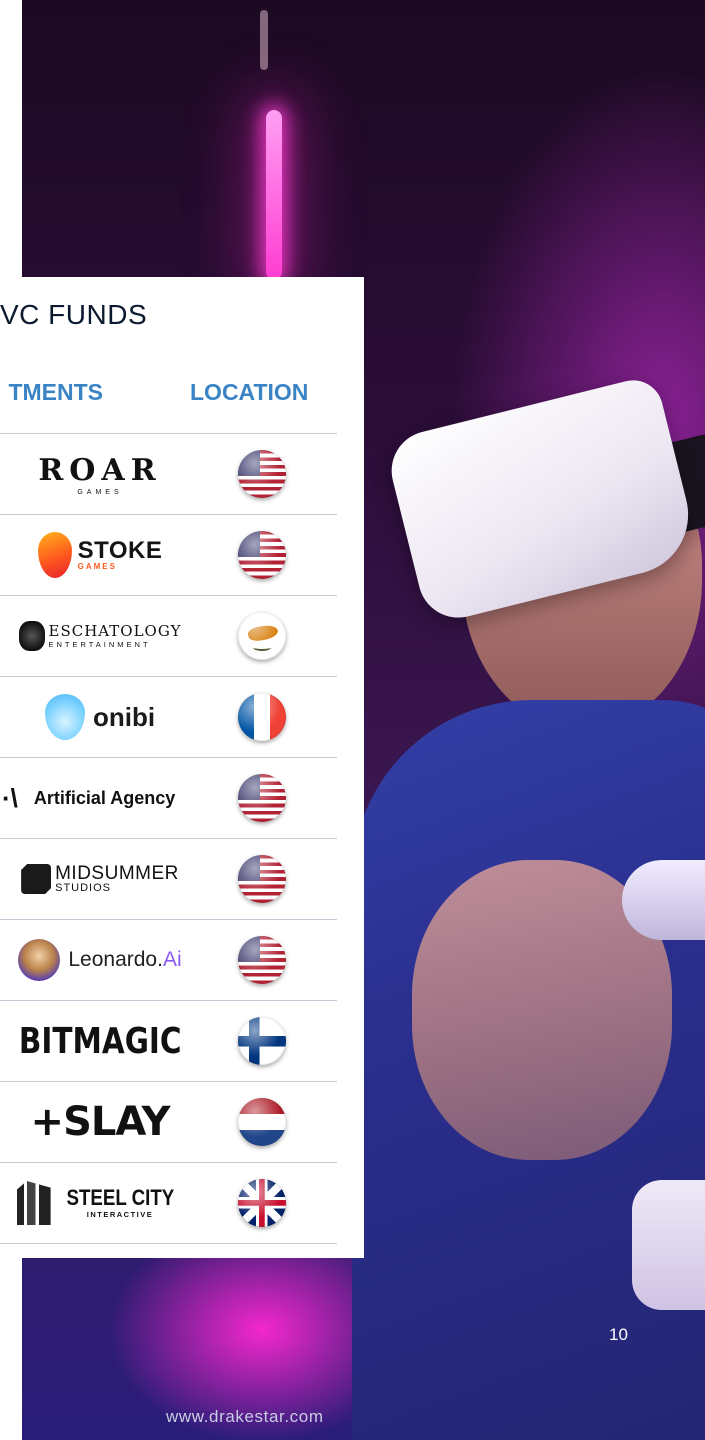  I want to click on table-row: STEEL CITY INTERACTIVE, so click(168, 1203).